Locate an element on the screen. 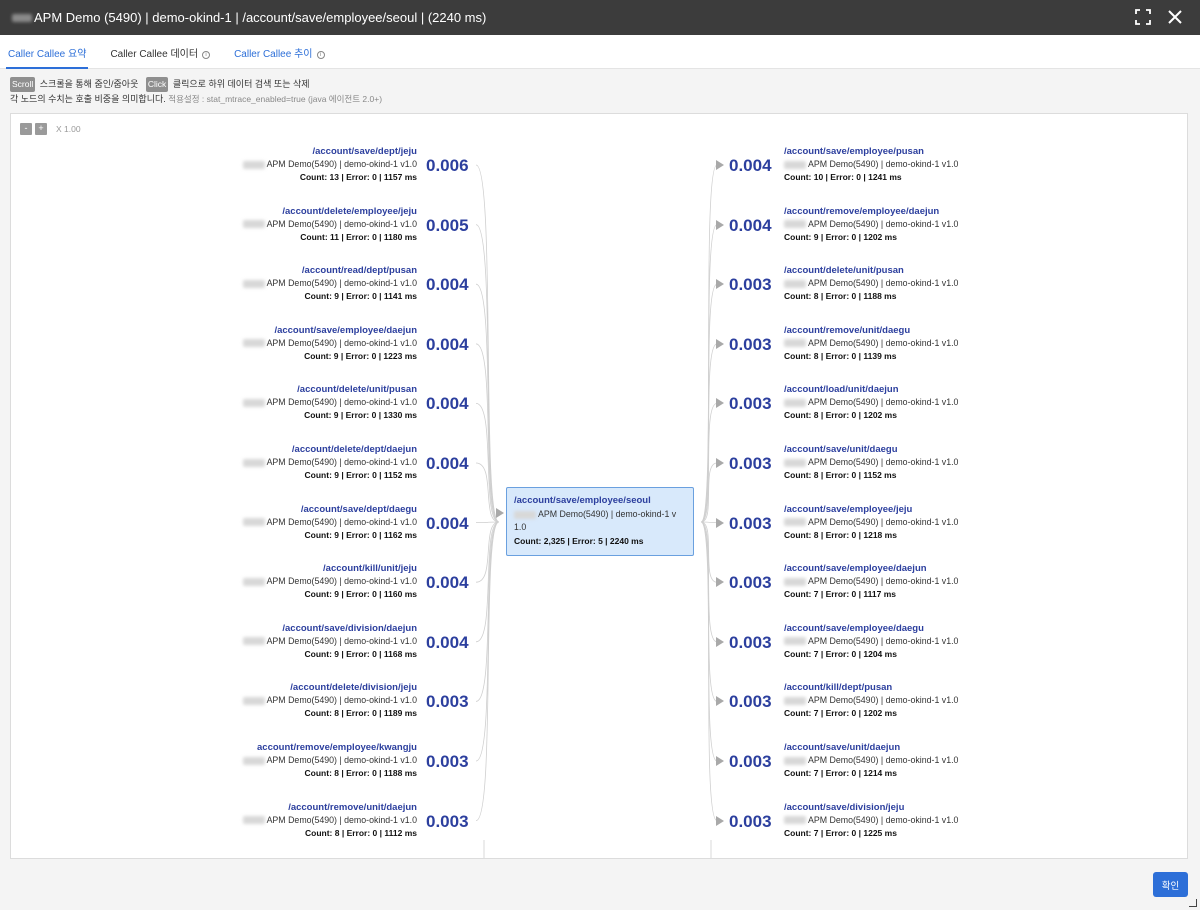  node-path: /account/kill/dept/pusan is located at coordinates (934, 687).